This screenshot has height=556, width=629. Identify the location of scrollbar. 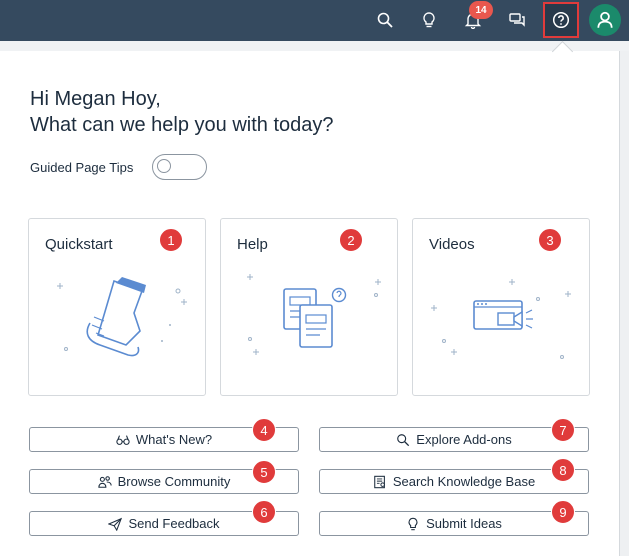
(624, 303).